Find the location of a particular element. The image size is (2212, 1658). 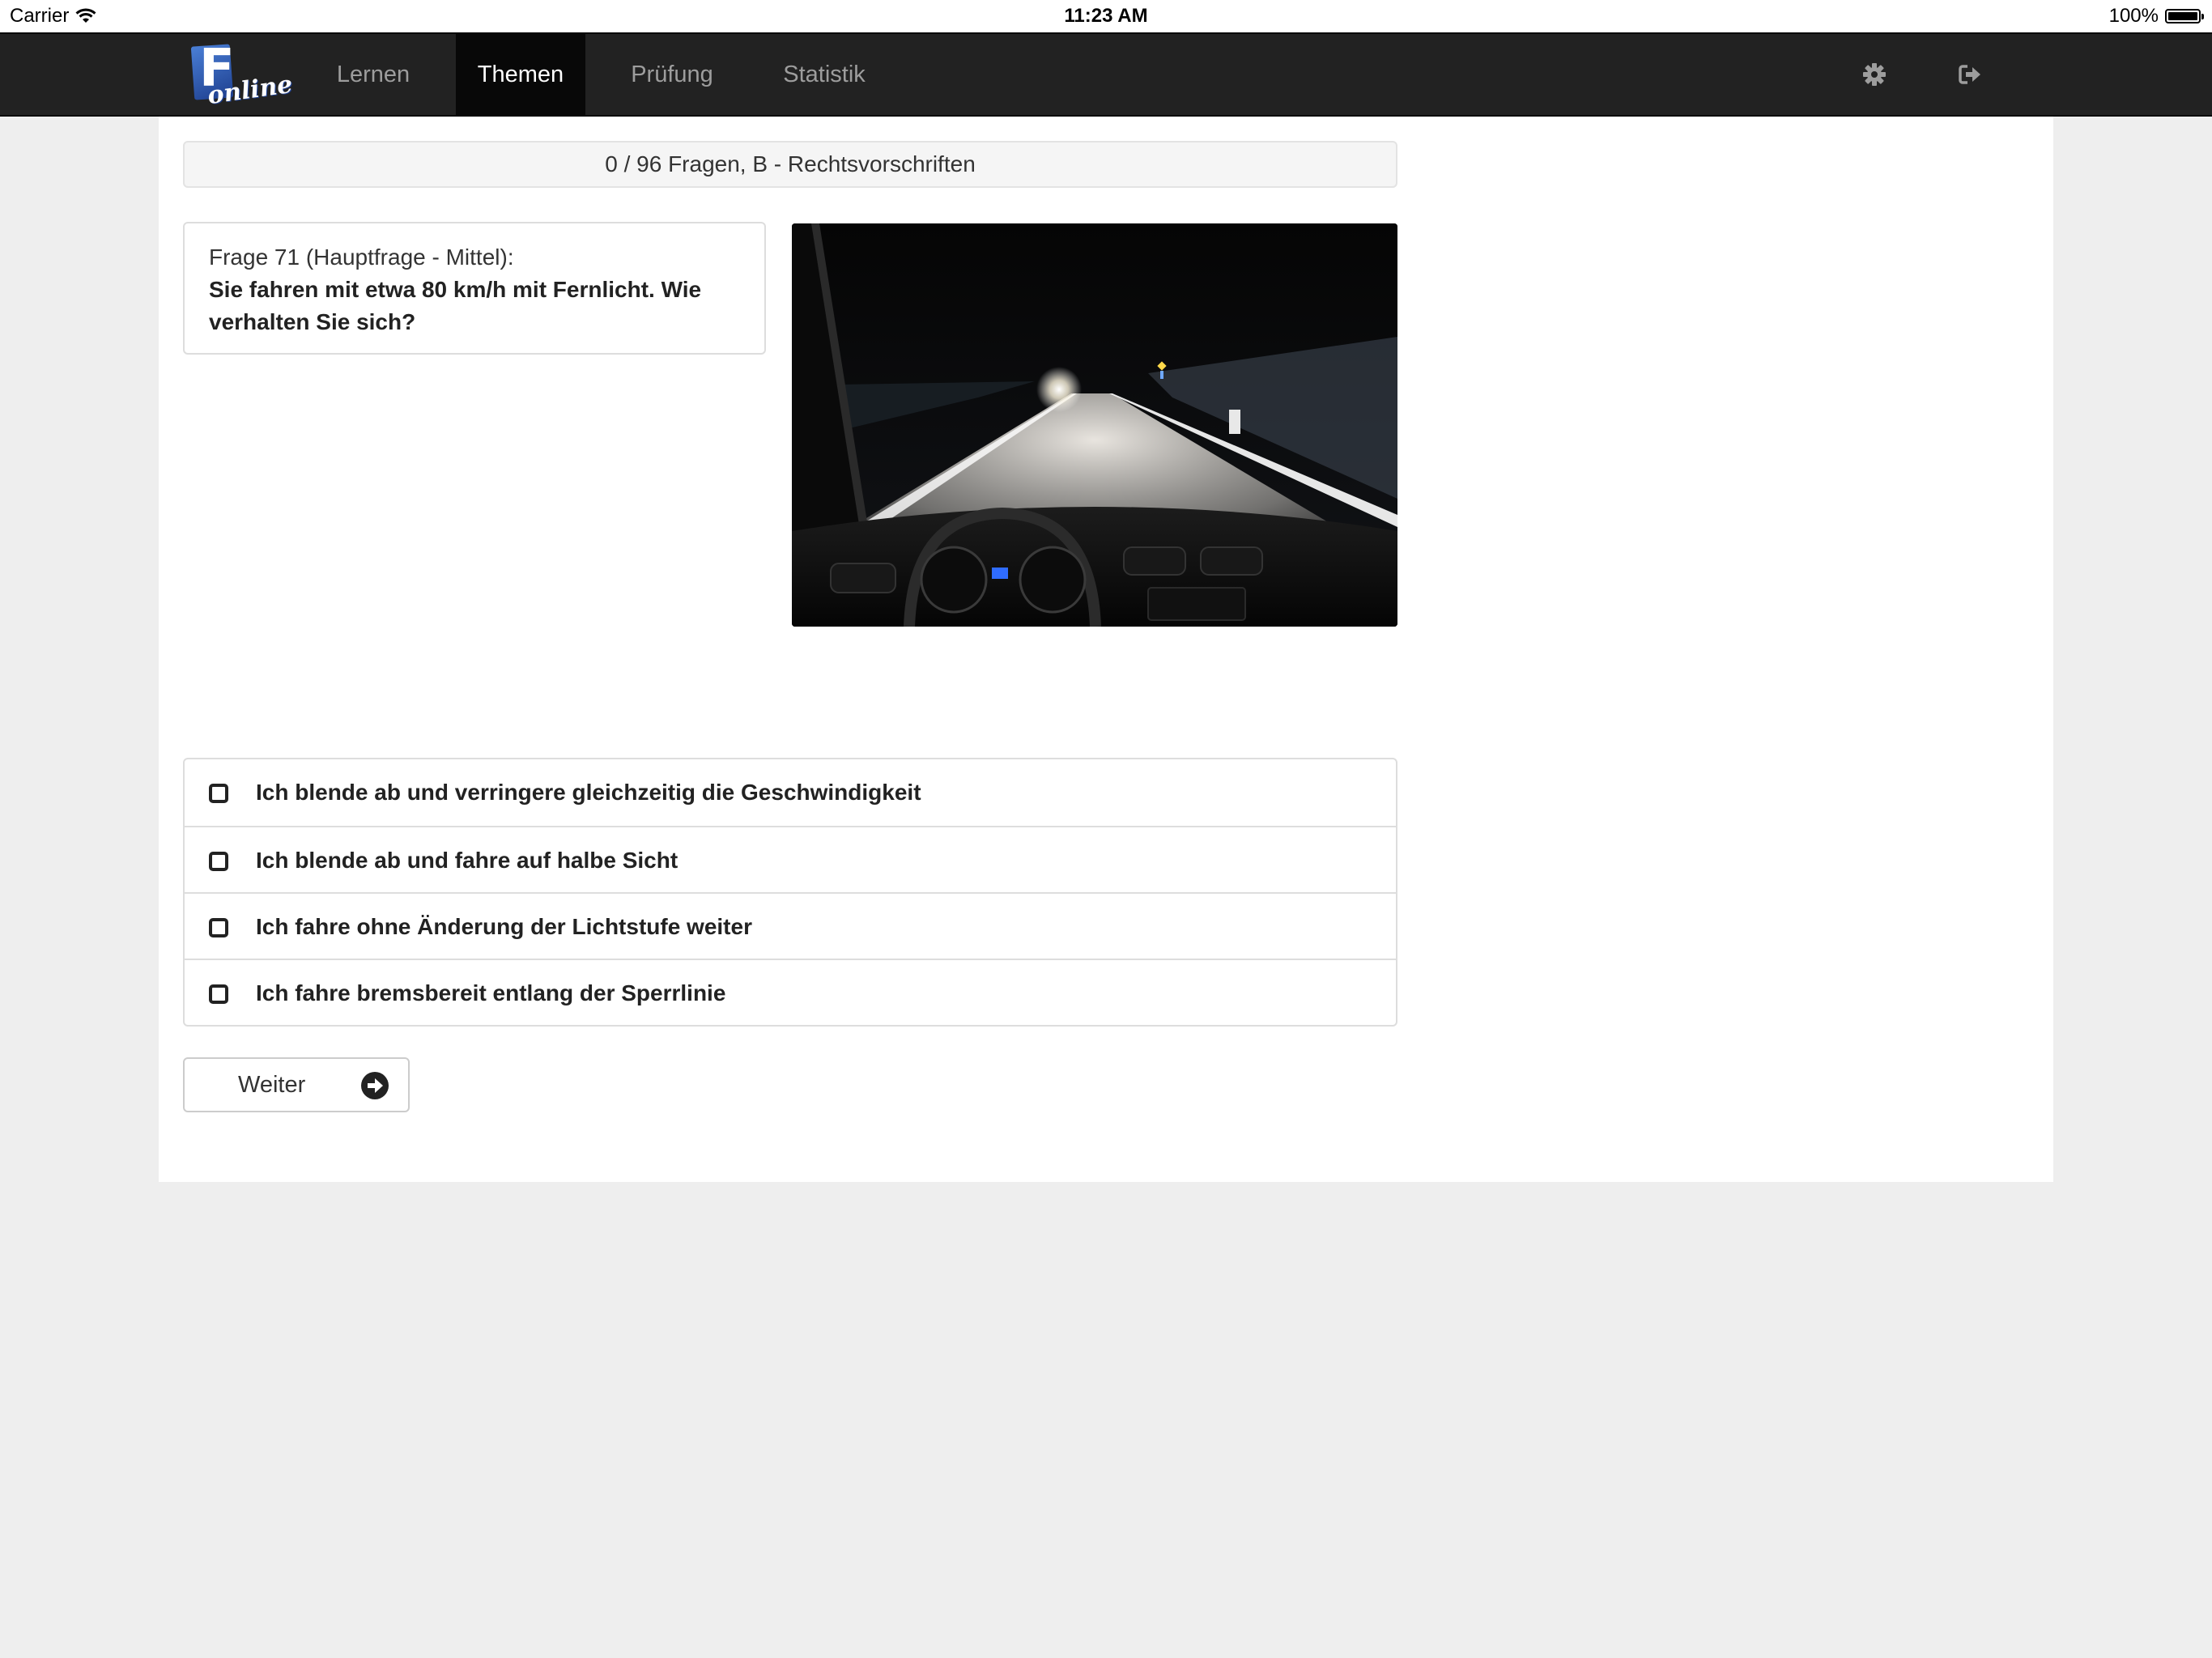

progress-indicator: 0 / 96 Fragen, B - Rechtsvorschriften is located at coordinates (790, 164).